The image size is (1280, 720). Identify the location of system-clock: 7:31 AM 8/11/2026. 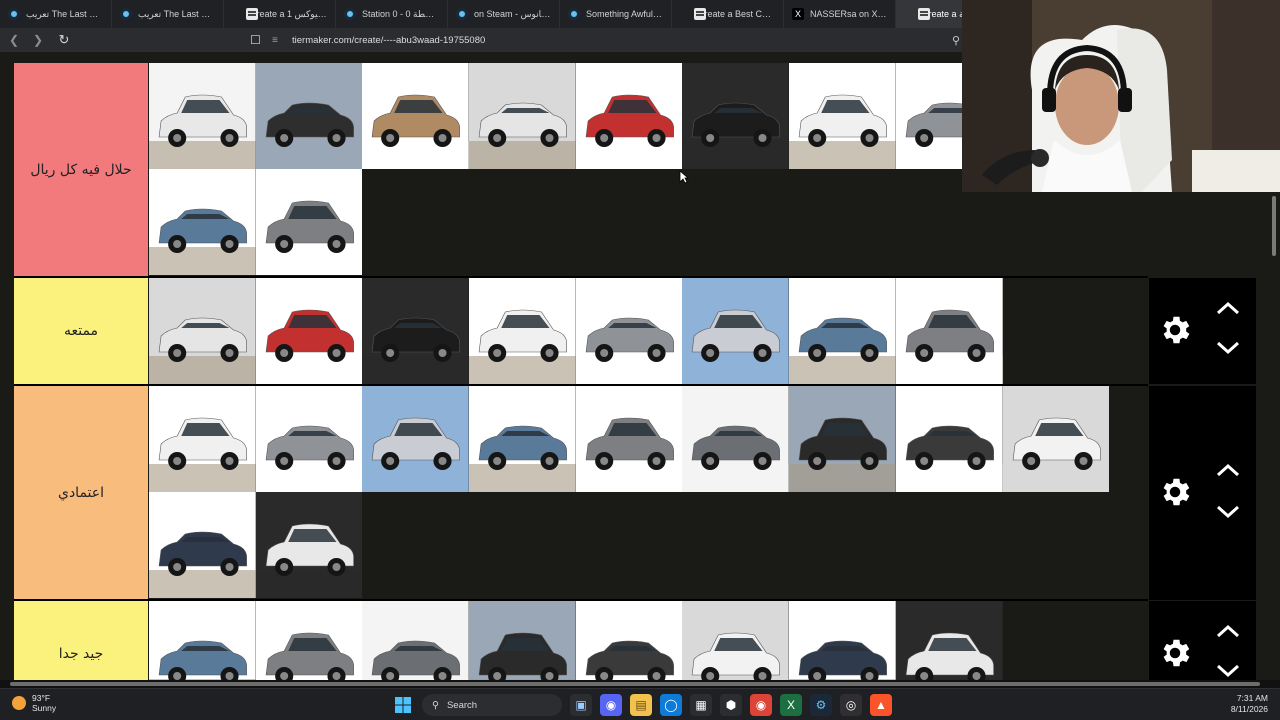
(1249, 704).